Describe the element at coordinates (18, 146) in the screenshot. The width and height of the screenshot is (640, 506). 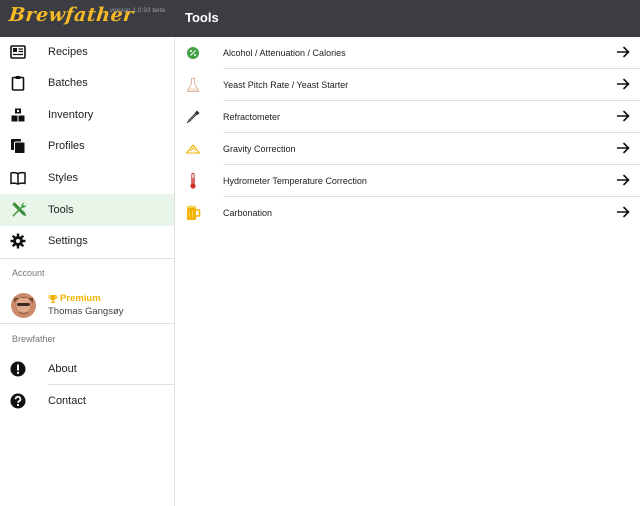
I see `copy-icon` at that location.